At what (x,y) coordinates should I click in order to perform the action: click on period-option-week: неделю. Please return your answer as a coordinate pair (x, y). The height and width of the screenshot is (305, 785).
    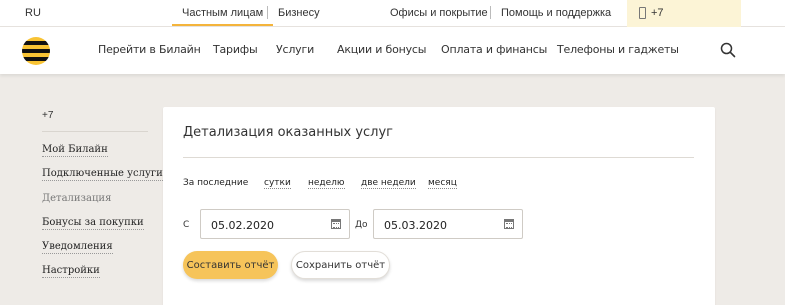
    Looking at the image, I should click on (326, 183).